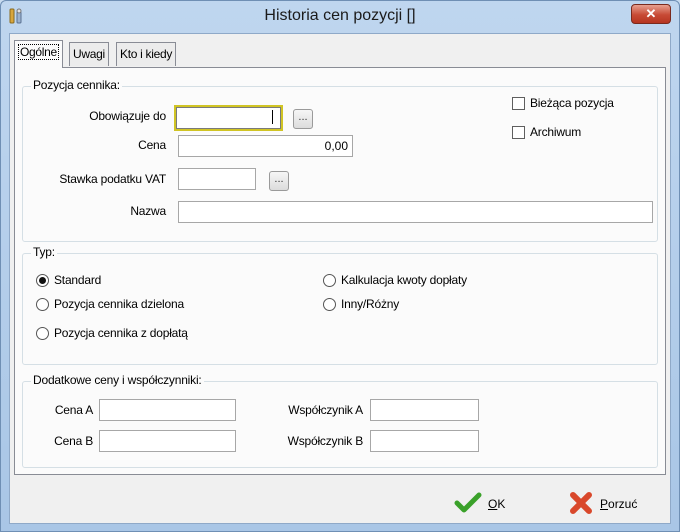  I want to click on window-title: Historia cen pozycji [], so click(340, 15).